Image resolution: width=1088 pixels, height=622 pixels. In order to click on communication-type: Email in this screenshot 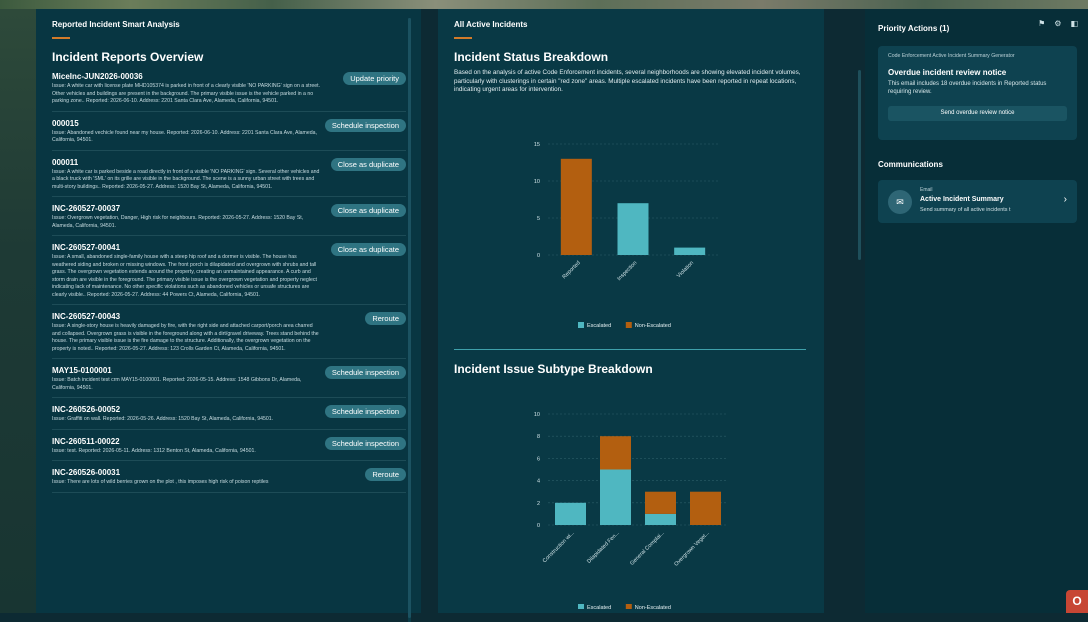, I will do `click(926, 190)`.